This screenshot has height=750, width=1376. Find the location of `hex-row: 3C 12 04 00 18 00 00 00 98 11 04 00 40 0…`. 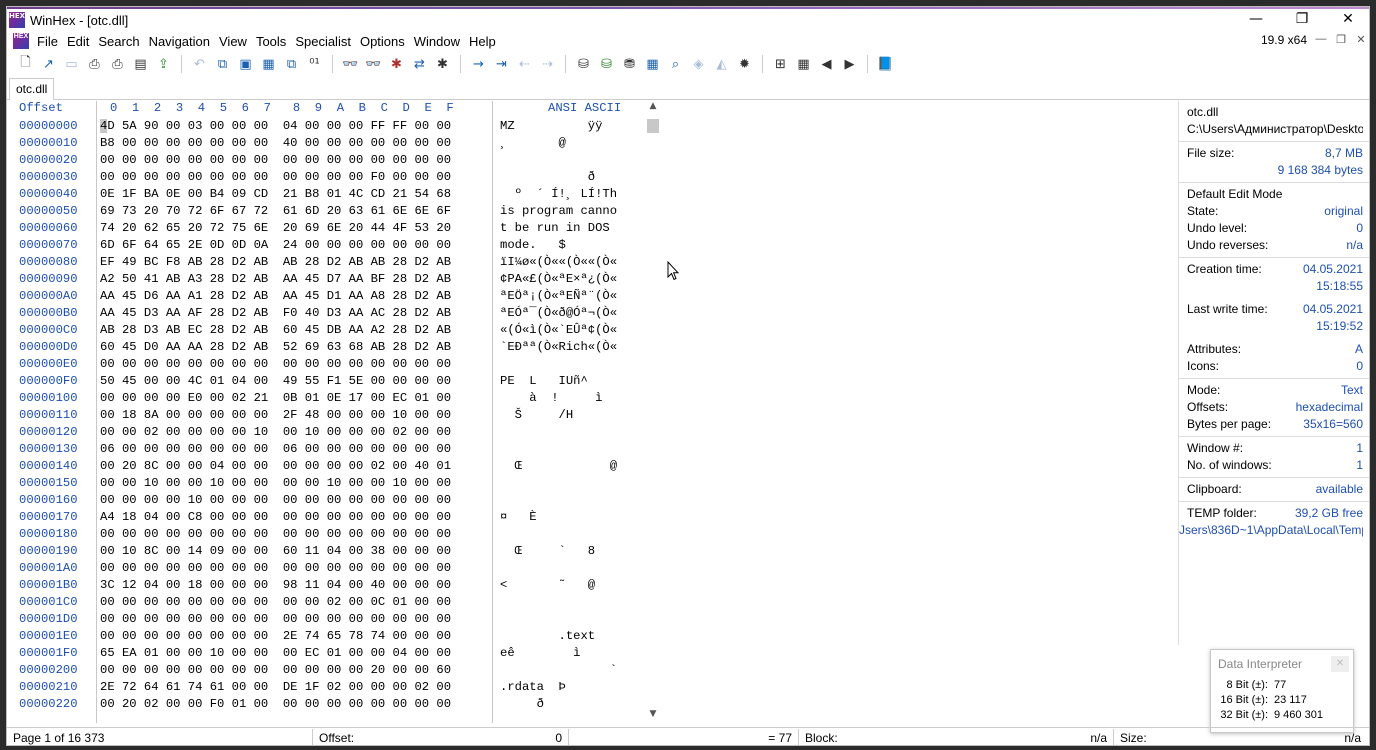

hex-row: 3C 12 04 00 18 00 00 00 98 11 04 00 40 0… is located at coordinates (296, 585).